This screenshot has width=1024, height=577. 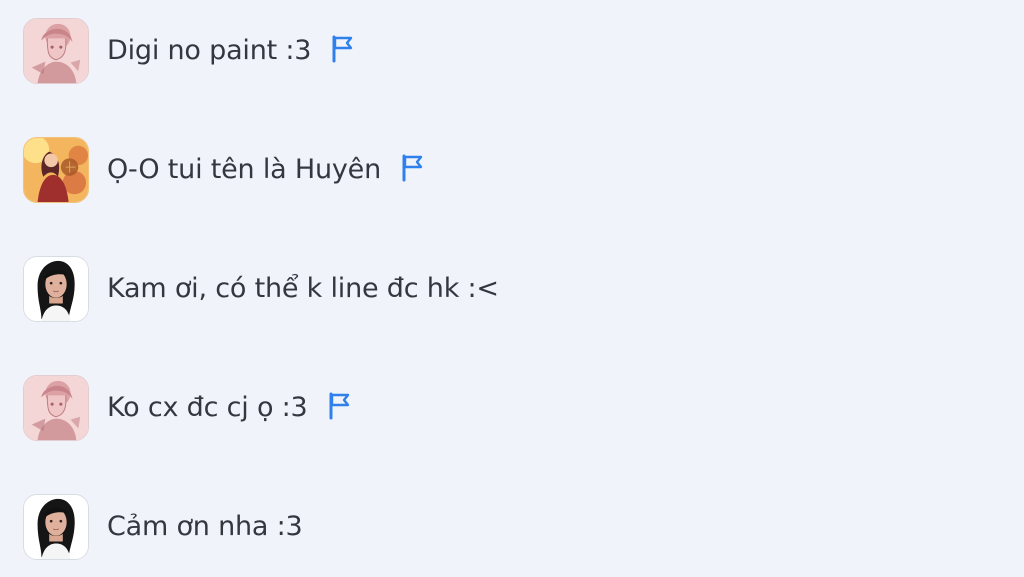 I want to click on message-row: Ọ-O tui tên là Huyên, so click(x=224, y=170).